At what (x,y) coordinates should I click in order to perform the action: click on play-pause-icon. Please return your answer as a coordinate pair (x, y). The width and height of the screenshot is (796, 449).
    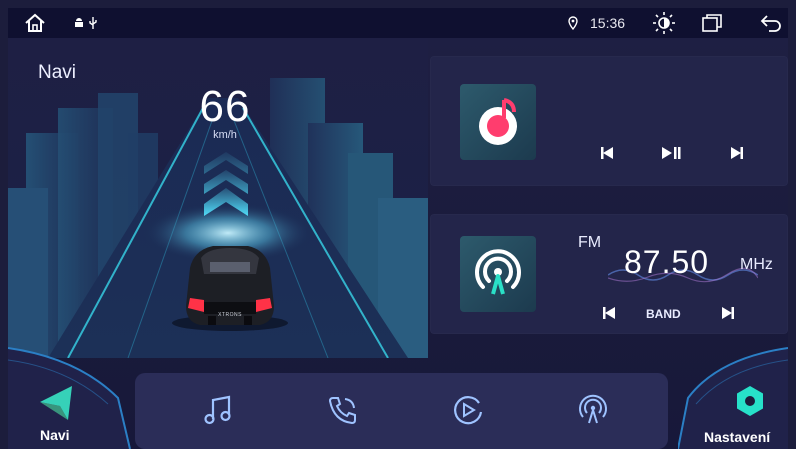
    Looking at the image, I should click on (671, 153).